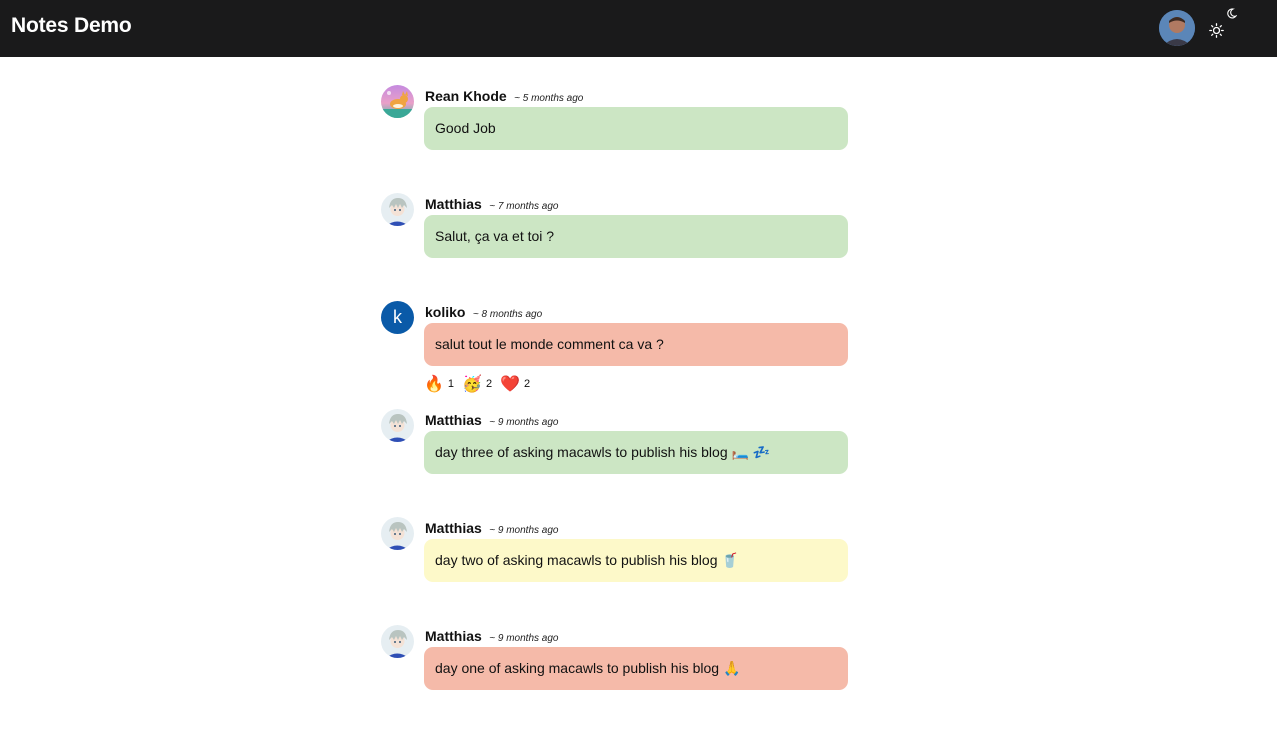  What do you see at coordinates (397, 101) in the screenshot?
I see `corgi-avatar-icon` at bounding box center [397, 101].